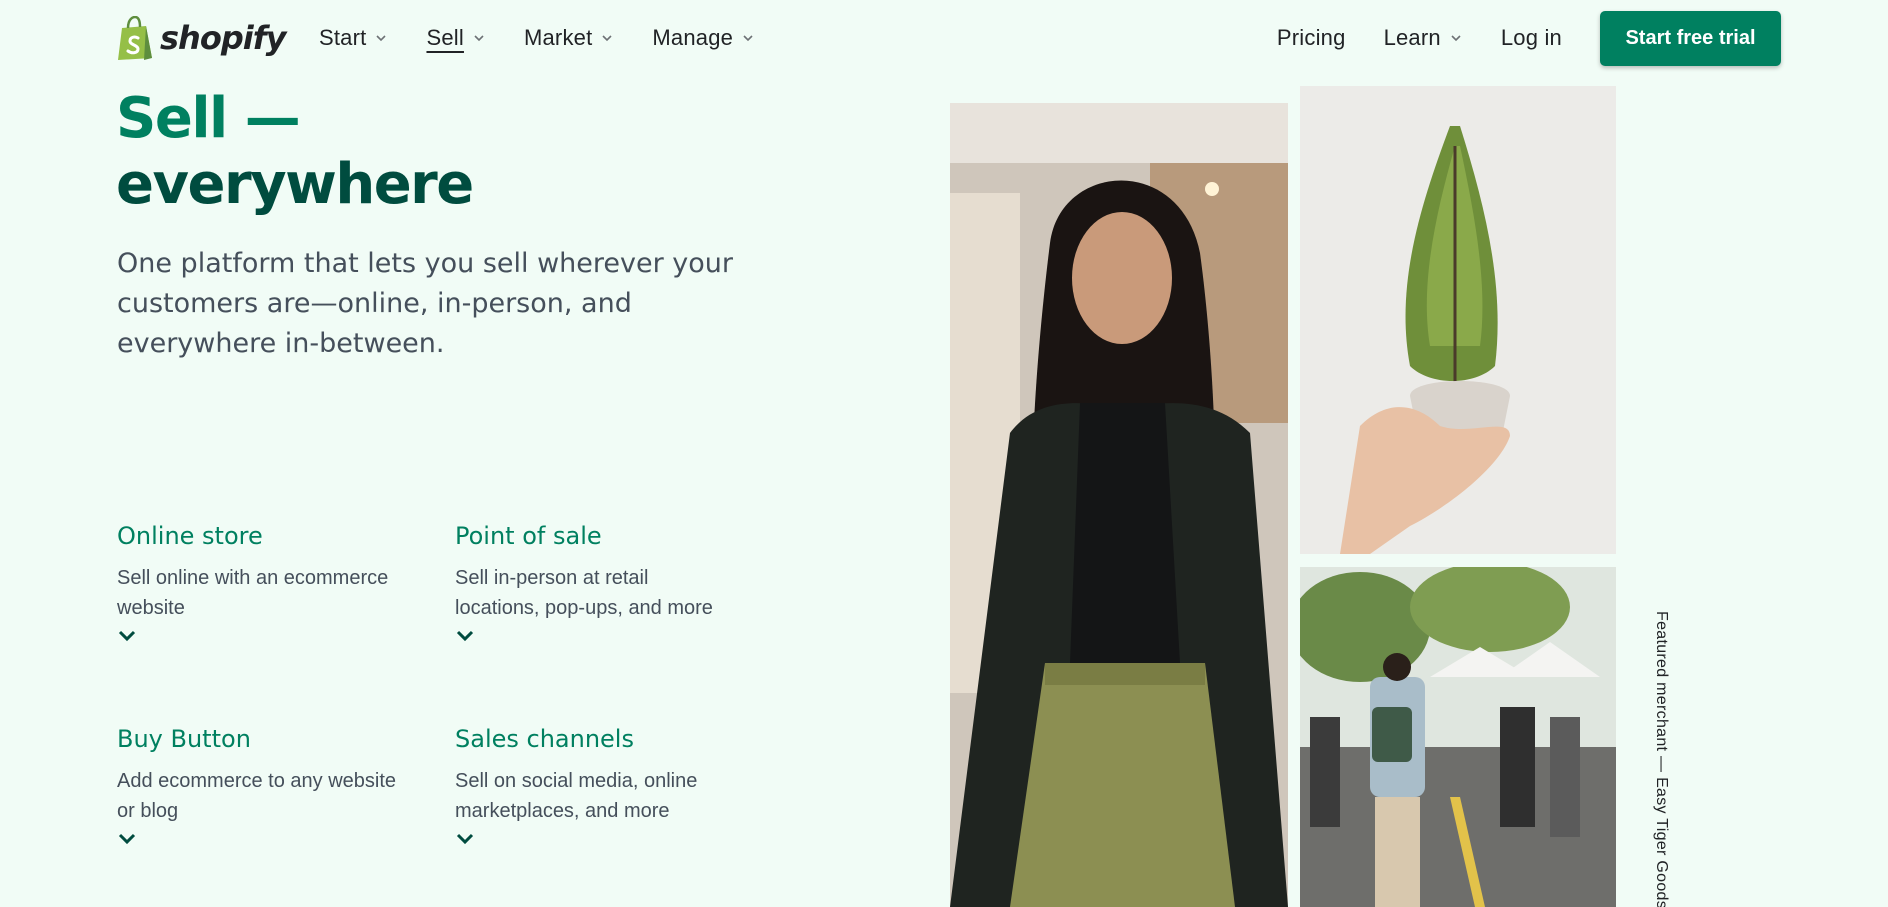  I want to click on nav-start: Start, so click(353, 38).